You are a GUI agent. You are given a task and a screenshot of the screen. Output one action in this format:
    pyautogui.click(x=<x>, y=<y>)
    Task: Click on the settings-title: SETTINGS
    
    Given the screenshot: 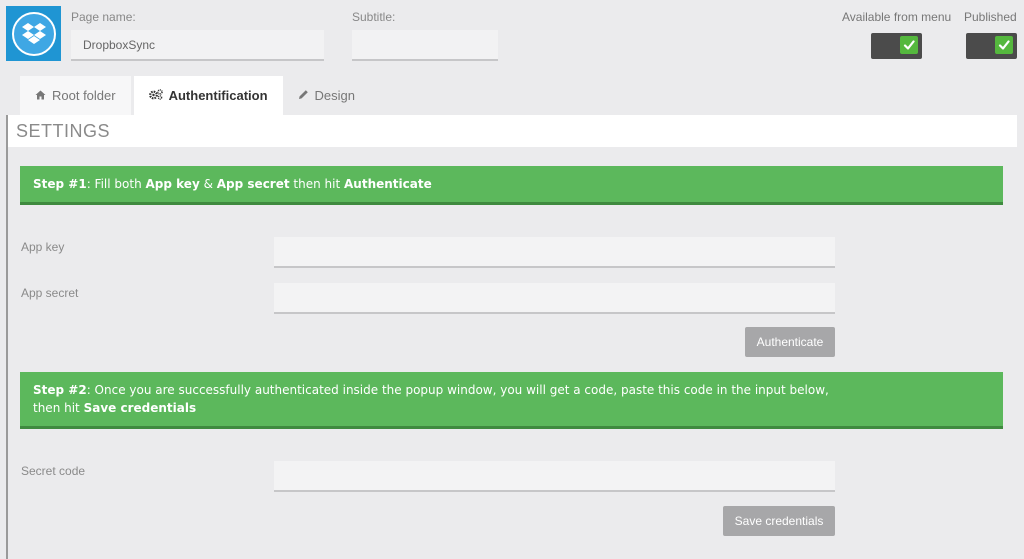 What is the action you would take?
    pyautogui.click(x=63, y=131)
    